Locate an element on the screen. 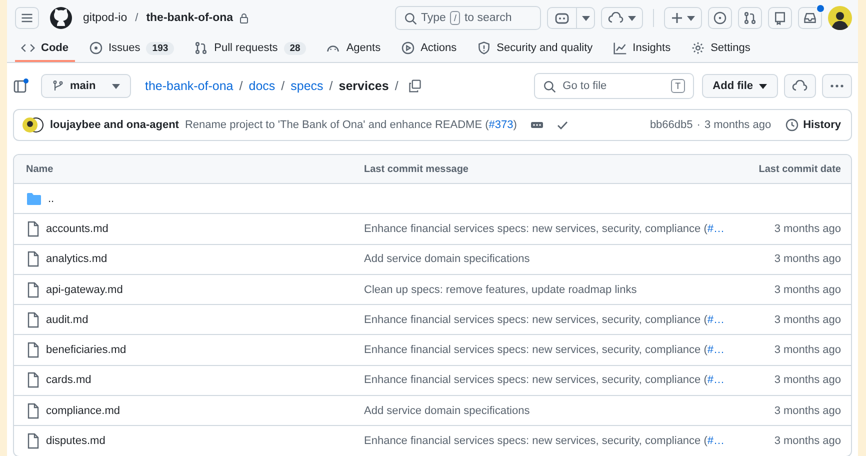  breadcrumb-link: the-bank-of-ona is located at coordinates (189, 86).